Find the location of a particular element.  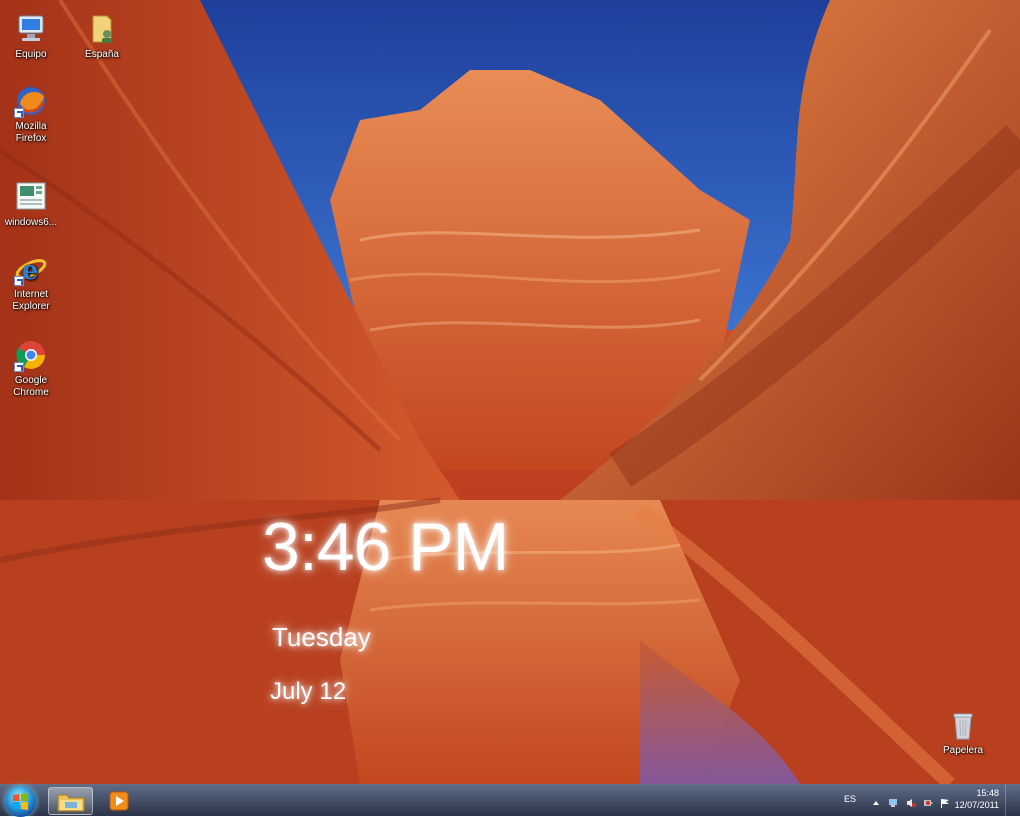

power-tray-icon is located at coordinates (928, 800).